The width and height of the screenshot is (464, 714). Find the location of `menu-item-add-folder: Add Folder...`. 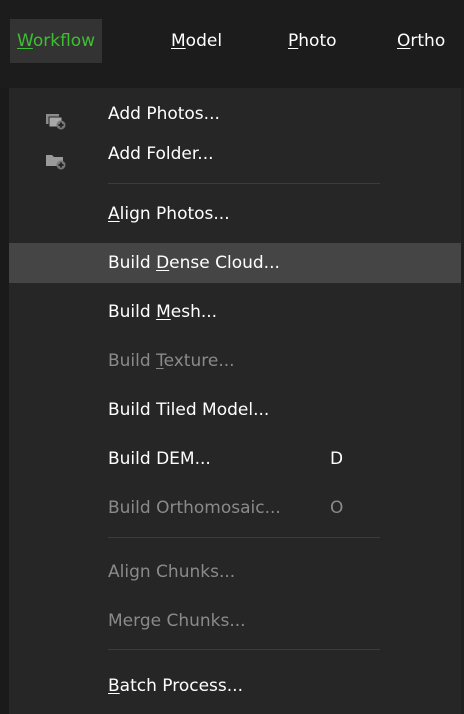

menu-item-add-folder: Add Folder... is located at coordinates (235, 154).